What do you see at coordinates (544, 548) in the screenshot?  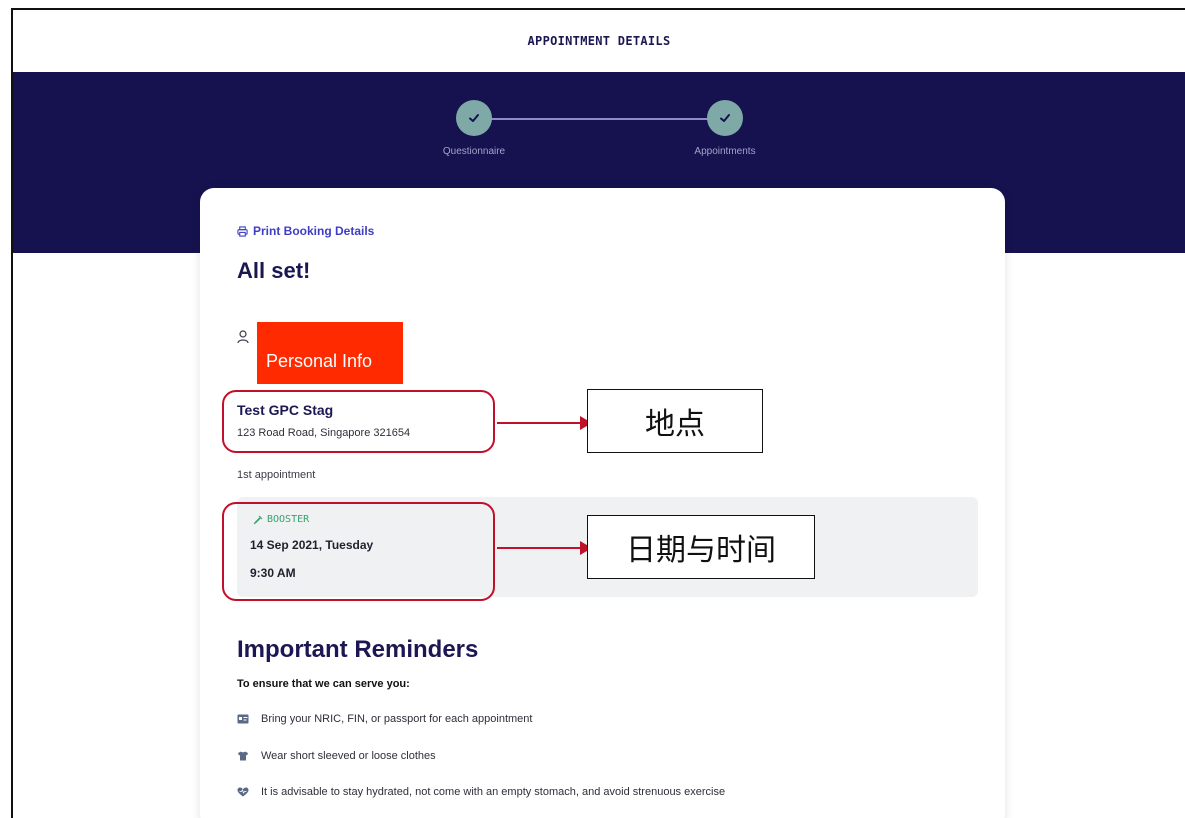 I see `datetime-annotation-arrow` at bounding box center [544, 548].